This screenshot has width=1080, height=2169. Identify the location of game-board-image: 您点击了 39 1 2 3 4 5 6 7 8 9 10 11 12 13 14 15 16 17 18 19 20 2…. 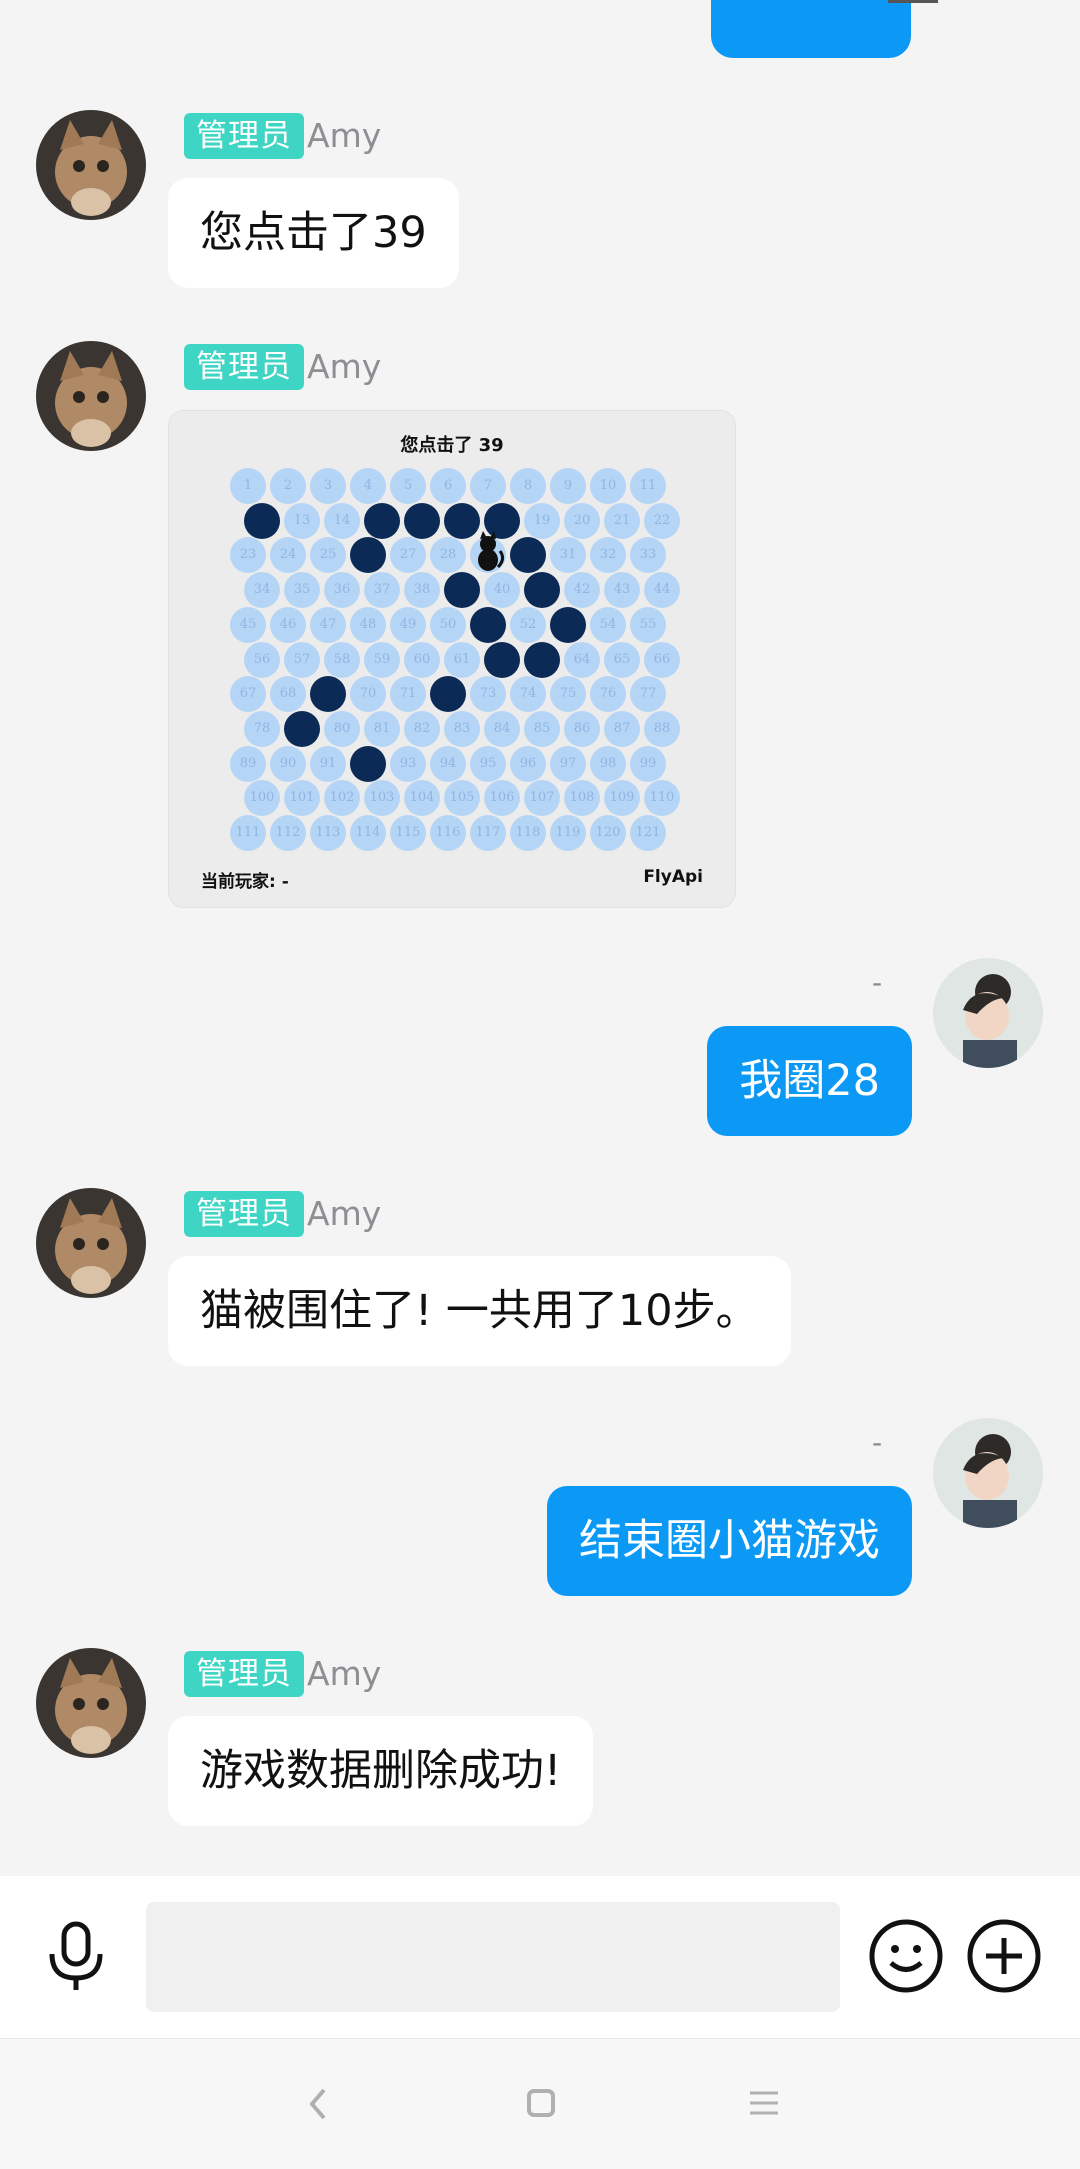
(452, 659).